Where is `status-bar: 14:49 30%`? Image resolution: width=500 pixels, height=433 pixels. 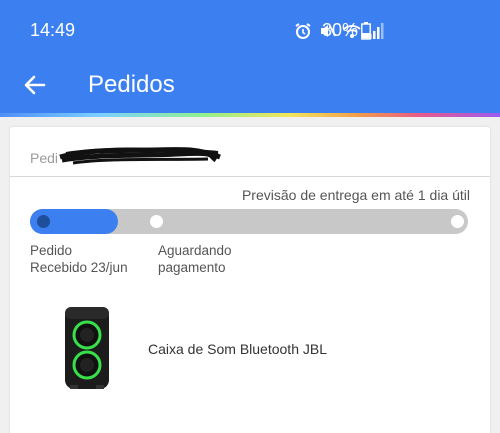
status-bar: 14:49 30% is located at coordinates (250, 30).